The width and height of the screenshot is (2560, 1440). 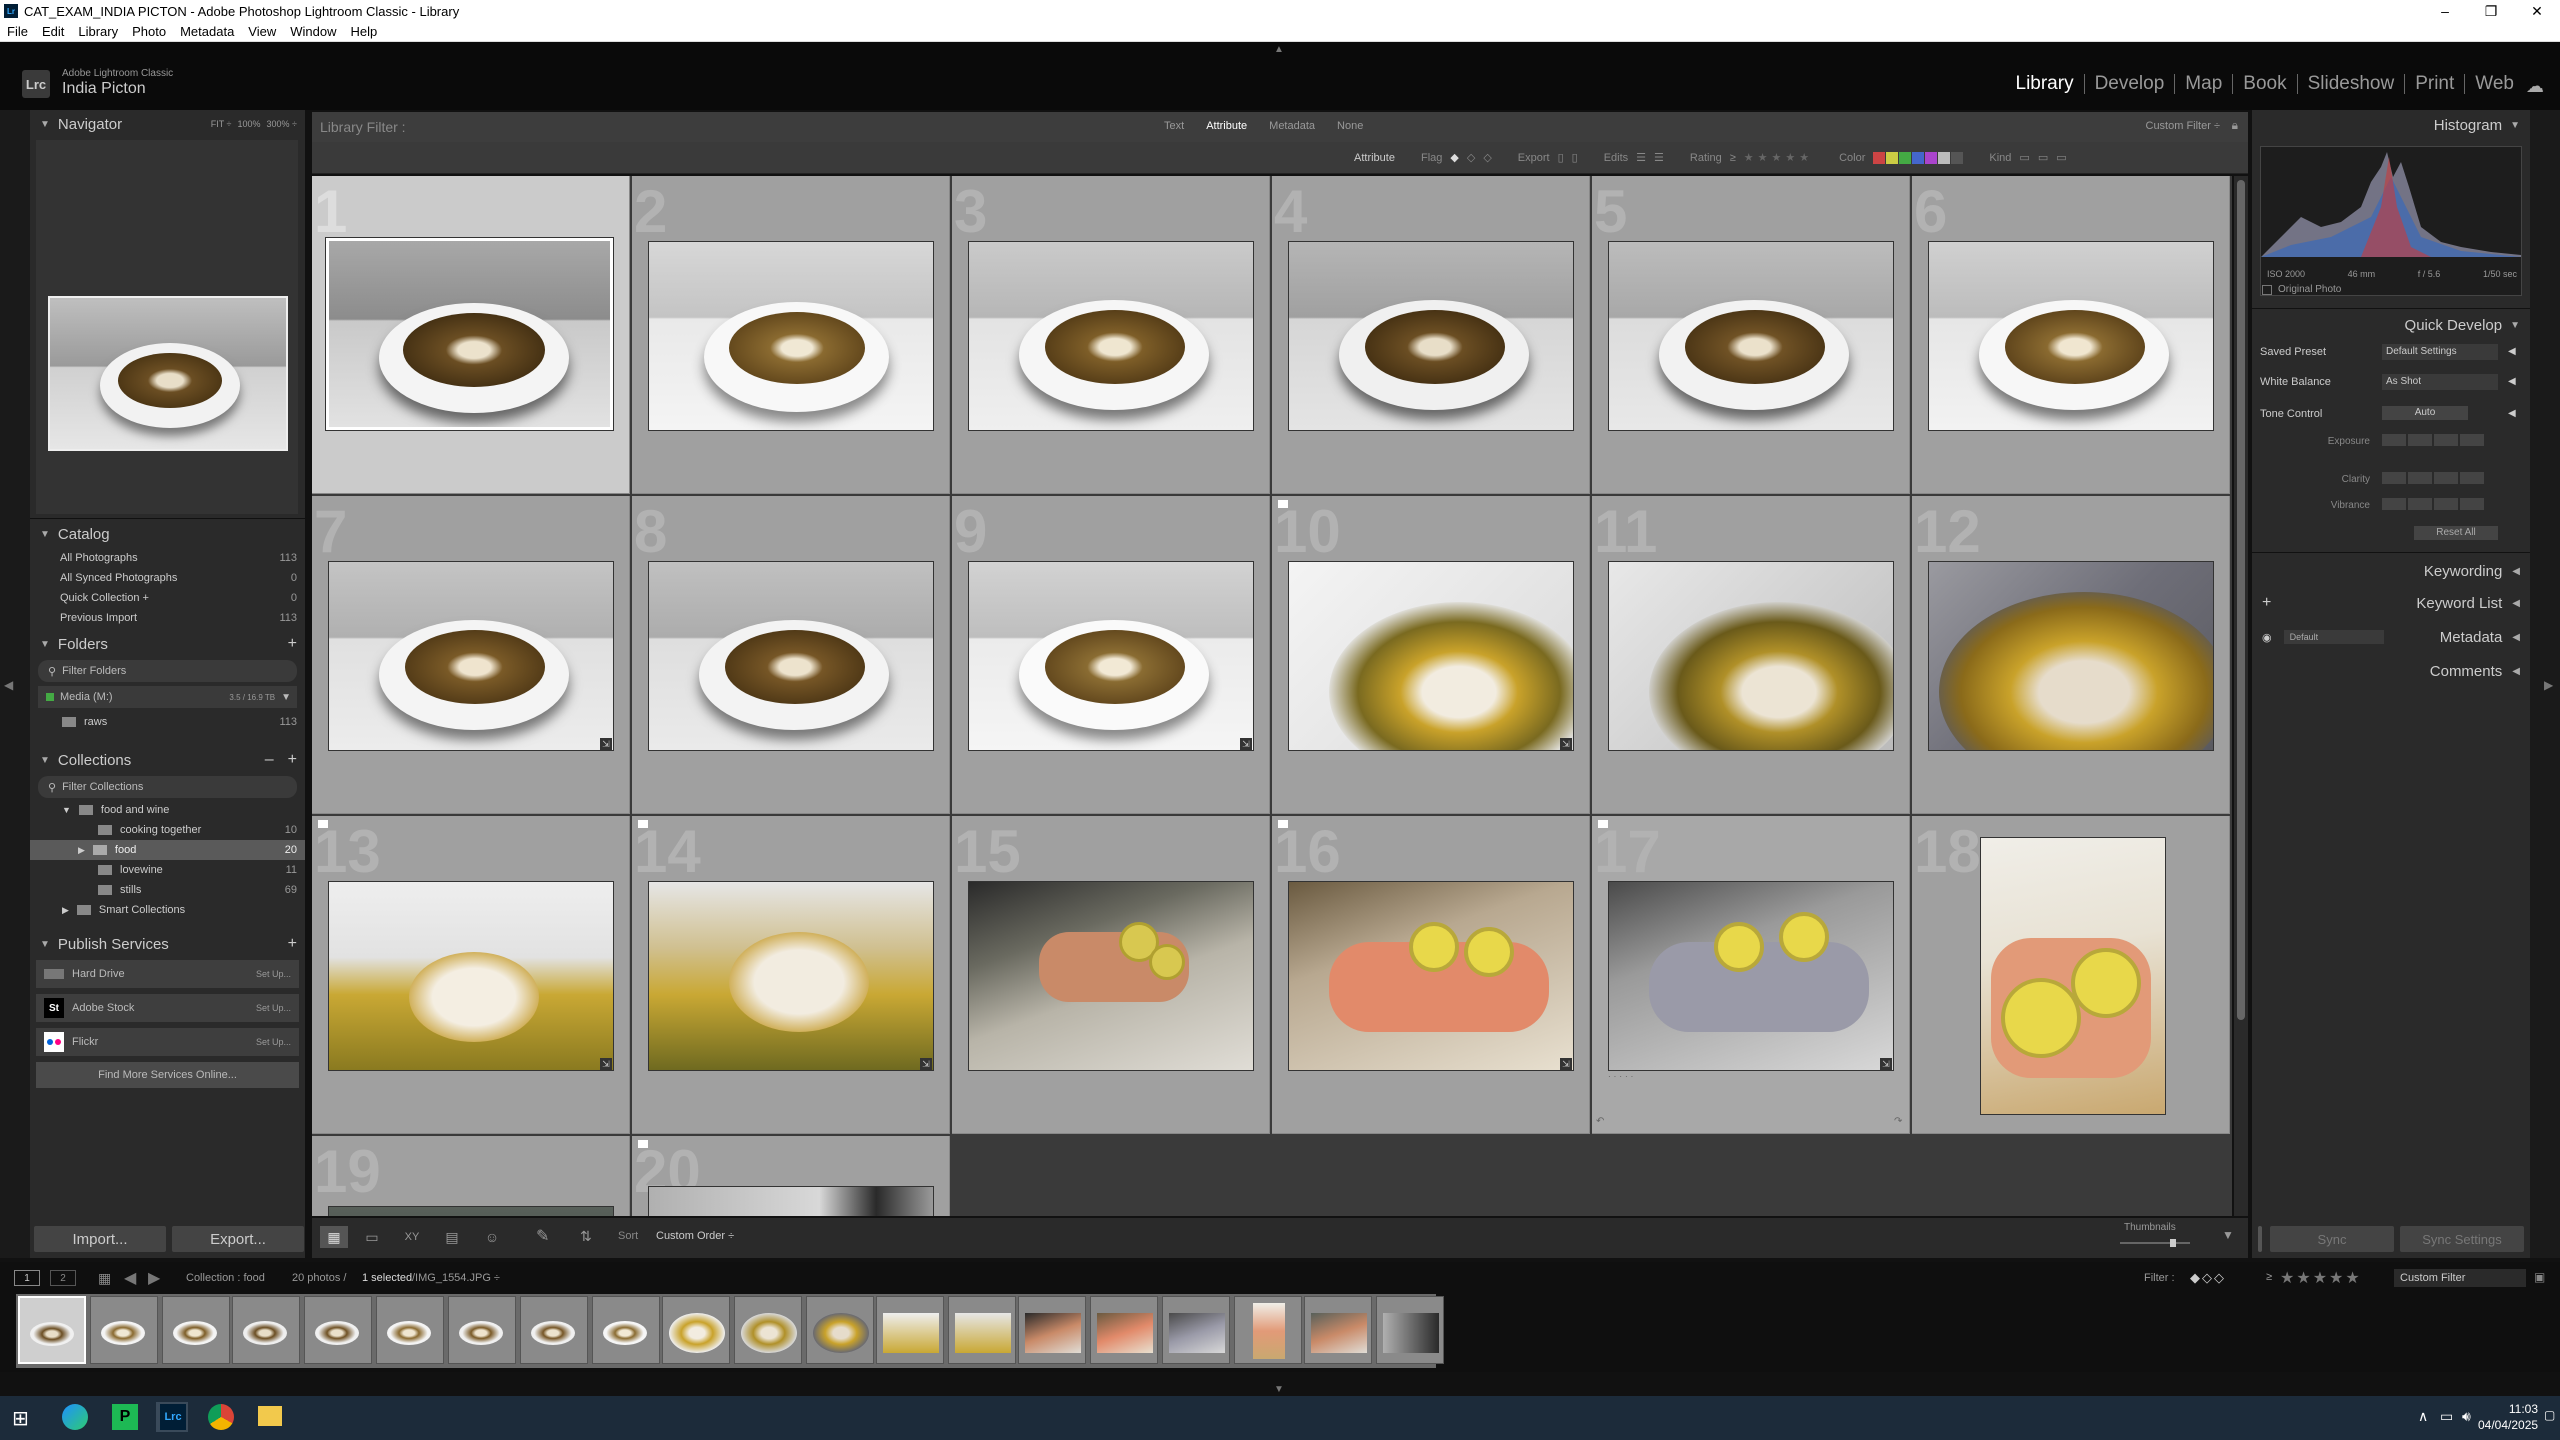 I want to click on volume-bar: Media (M:) 3.5 / 16.9 TB ▼, so click(x=167, y=697).